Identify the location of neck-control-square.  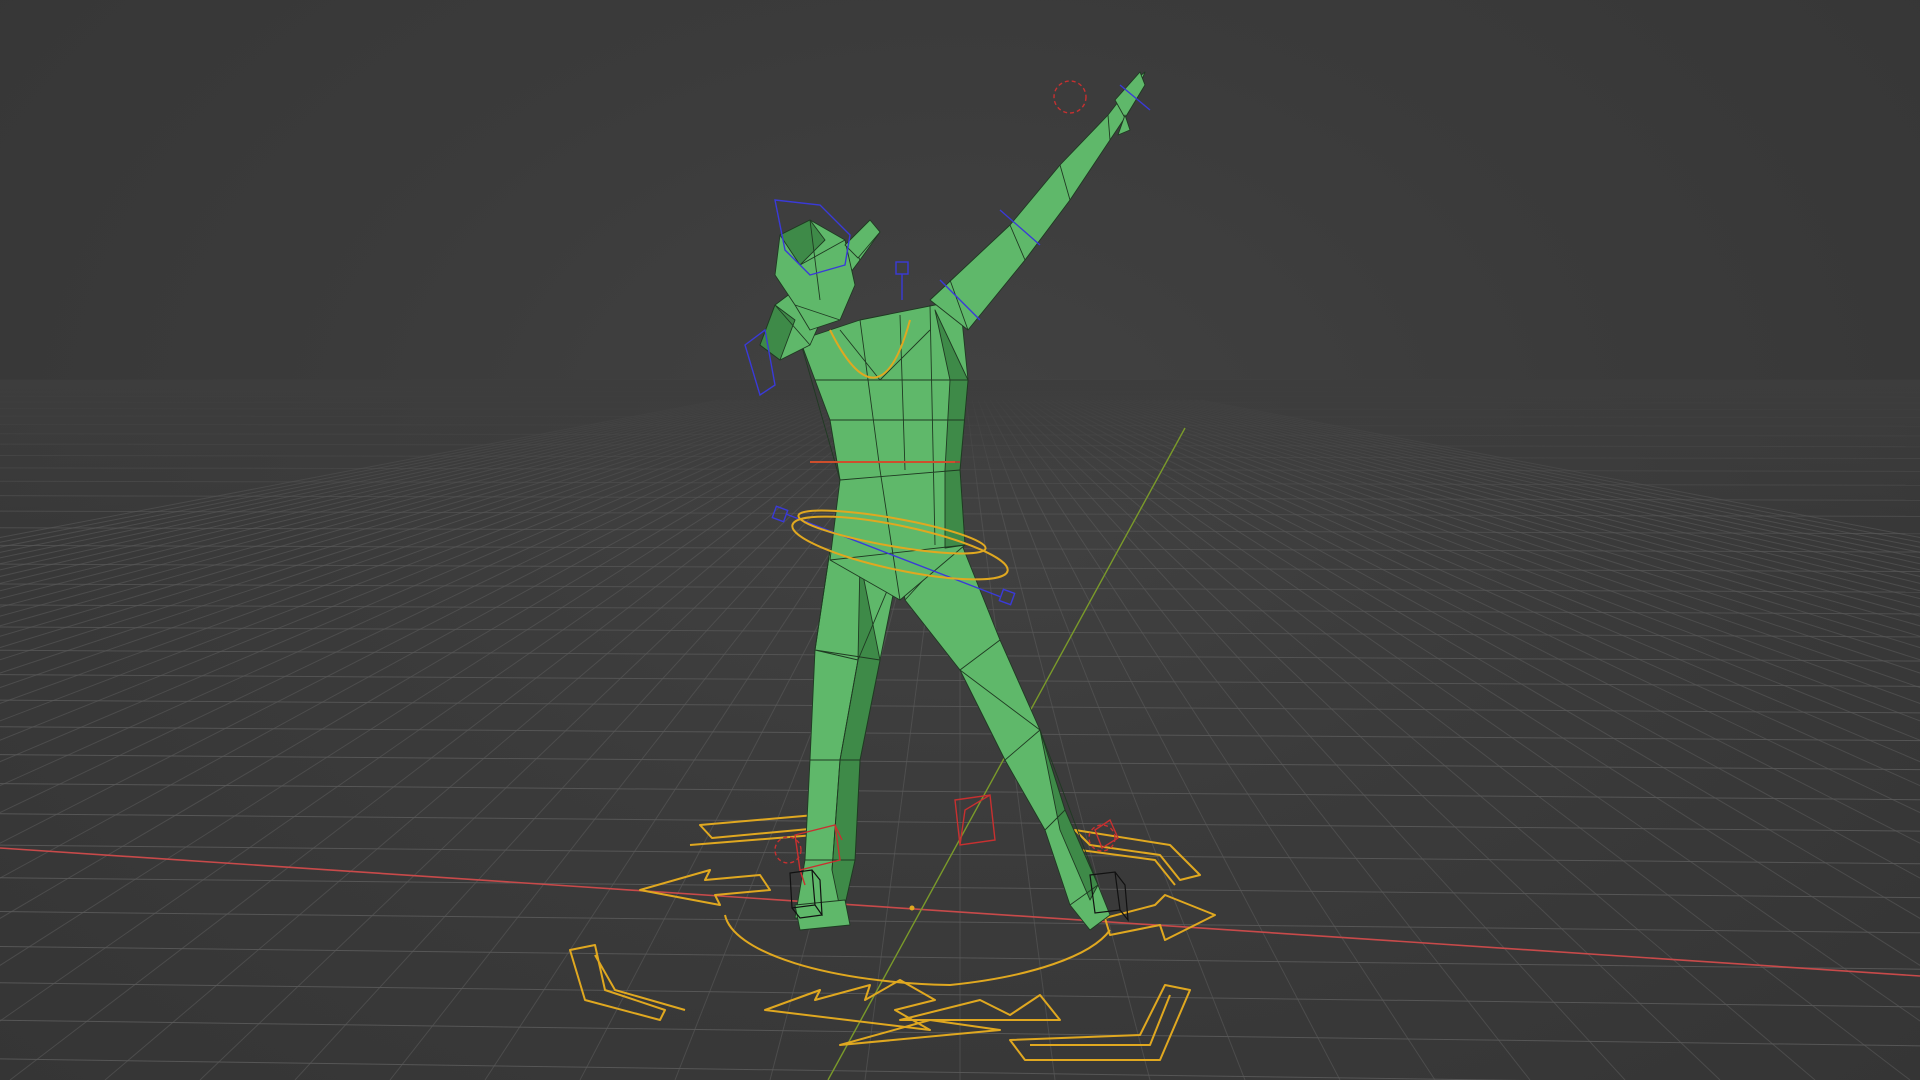
(902, 268).